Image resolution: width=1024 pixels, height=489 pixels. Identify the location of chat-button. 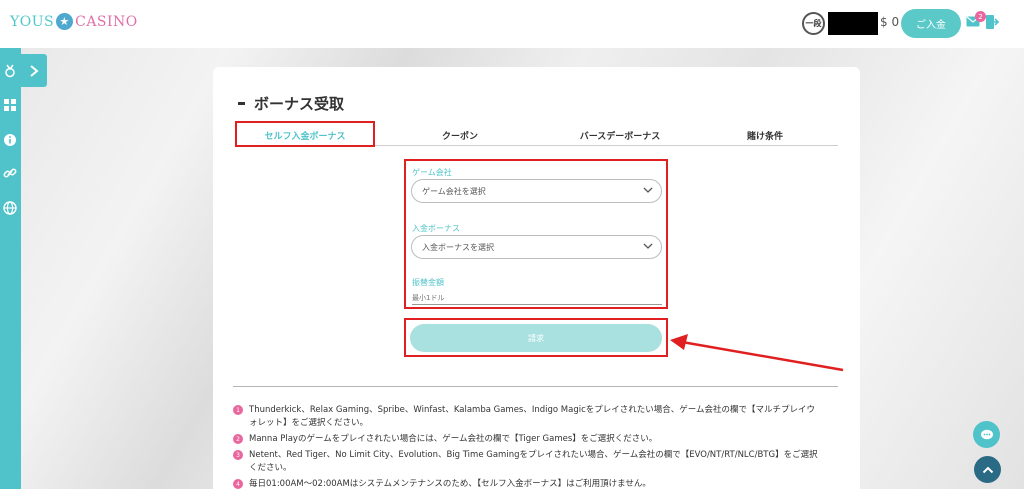
(986, 434).